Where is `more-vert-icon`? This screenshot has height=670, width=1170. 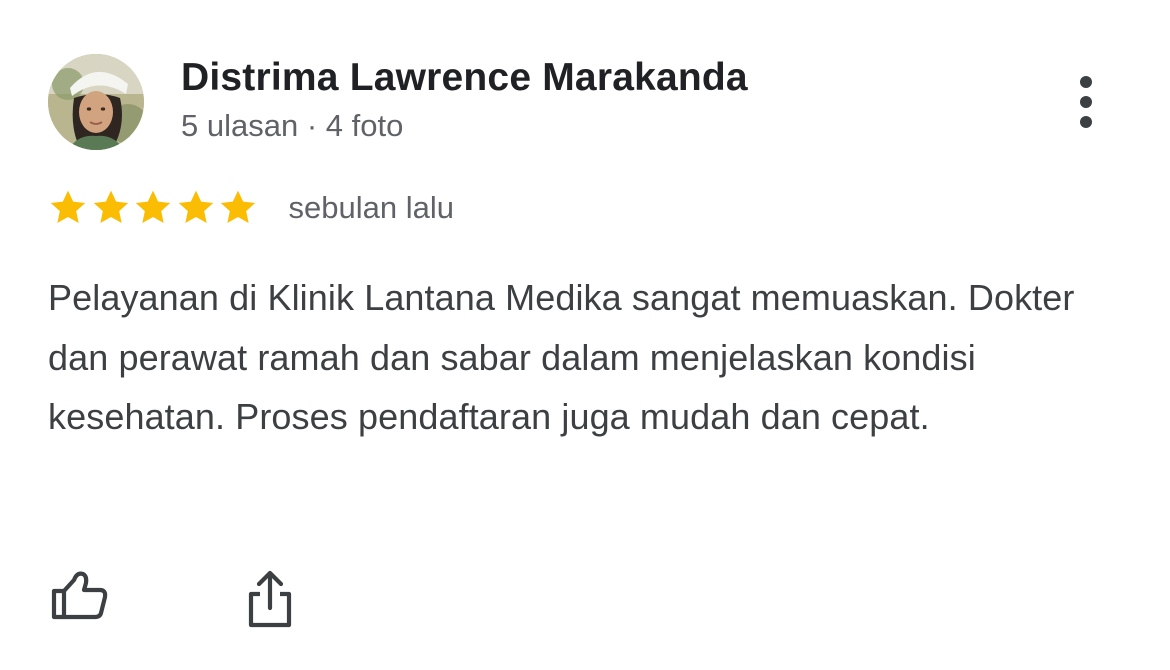
more-vert-icon is located at coordinates (1086, 82).